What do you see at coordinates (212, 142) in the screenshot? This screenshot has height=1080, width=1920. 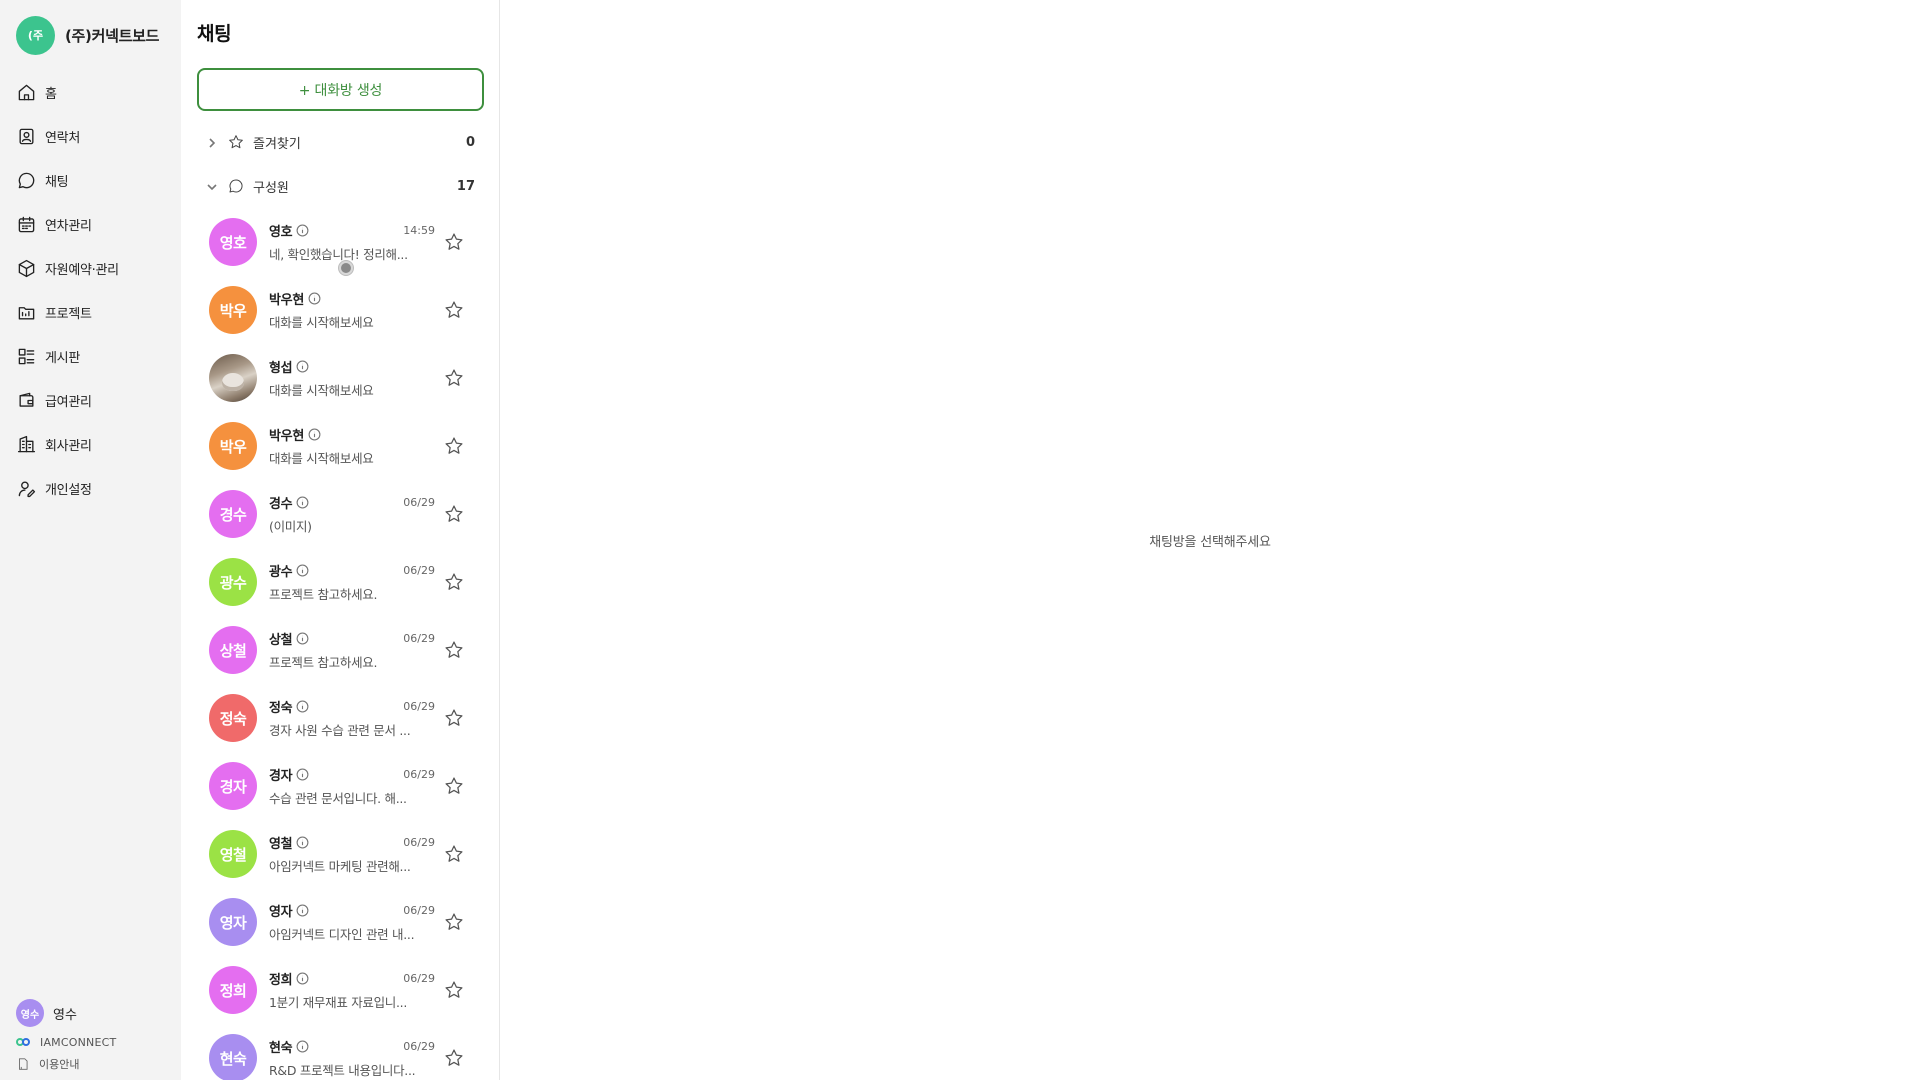 I see `chevron-right-icon` at bounding box center [212, 142].